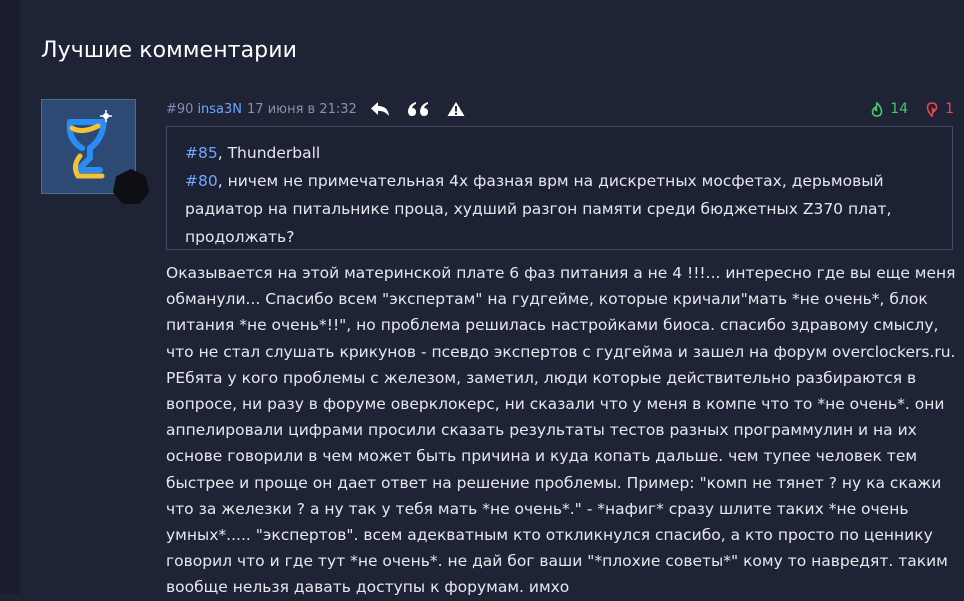 The image size is (964, 601). Describe the element at coordinates (559, 153) in the screenshot. I see `quote-line-1: #85, Thunderball` at that location.